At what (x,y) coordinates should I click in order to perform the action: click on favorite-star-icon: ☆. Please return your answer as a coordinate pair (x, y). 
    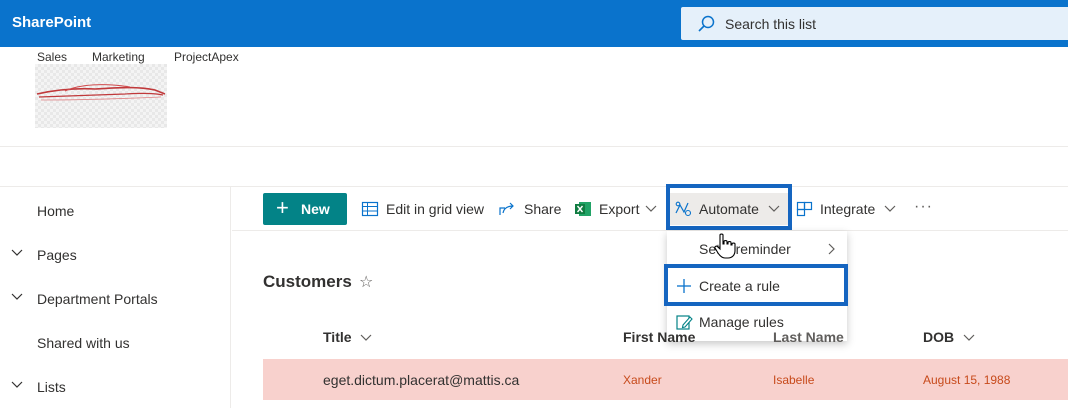
    Looking at the image, I should click on (366, 282).